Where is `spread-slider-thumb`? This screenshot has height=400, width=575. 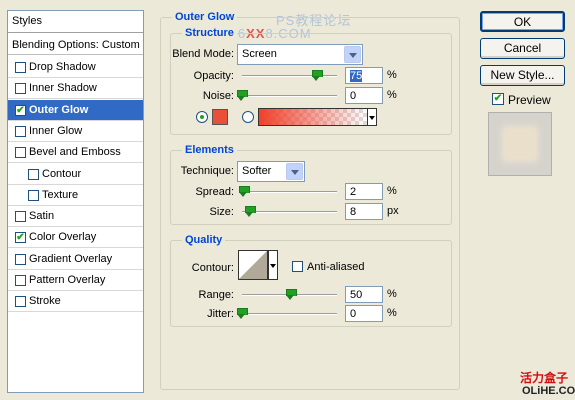
spread-slider-thumb is located at coordinates (244, 191).